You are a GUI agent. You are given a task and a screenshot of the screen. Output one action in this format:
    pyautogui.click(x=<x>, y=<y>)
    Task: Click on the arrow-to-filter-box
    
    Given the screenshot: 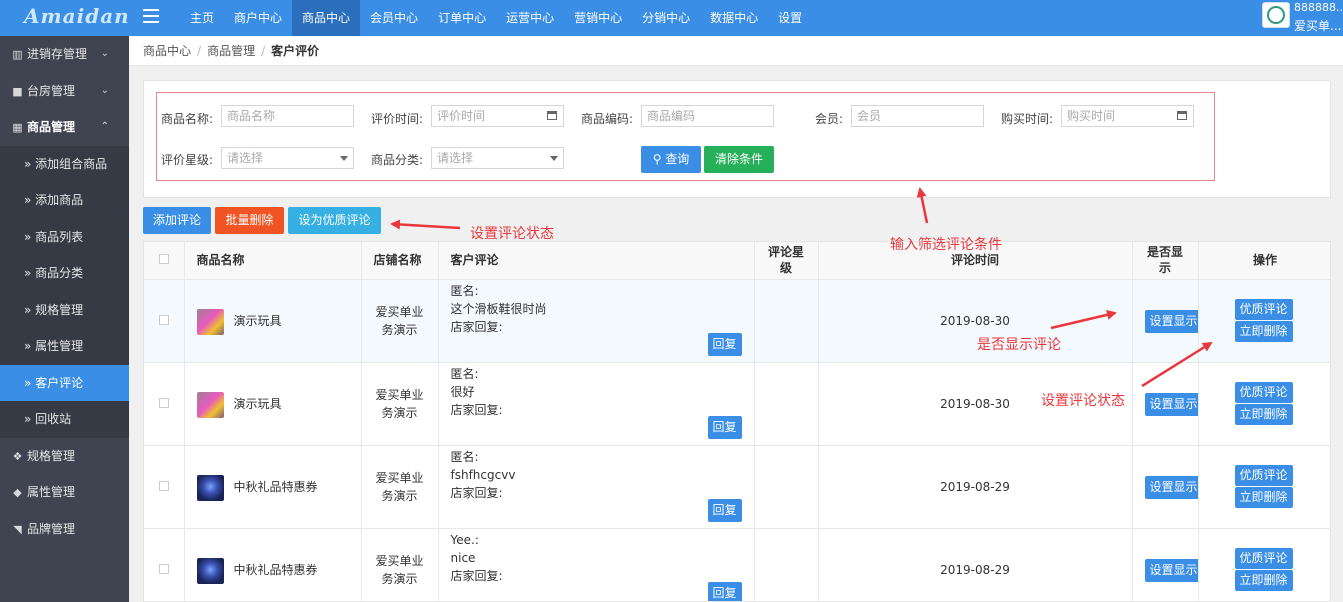 What is the action you would take?
    pyautogui.click(x=922, y=205)
    